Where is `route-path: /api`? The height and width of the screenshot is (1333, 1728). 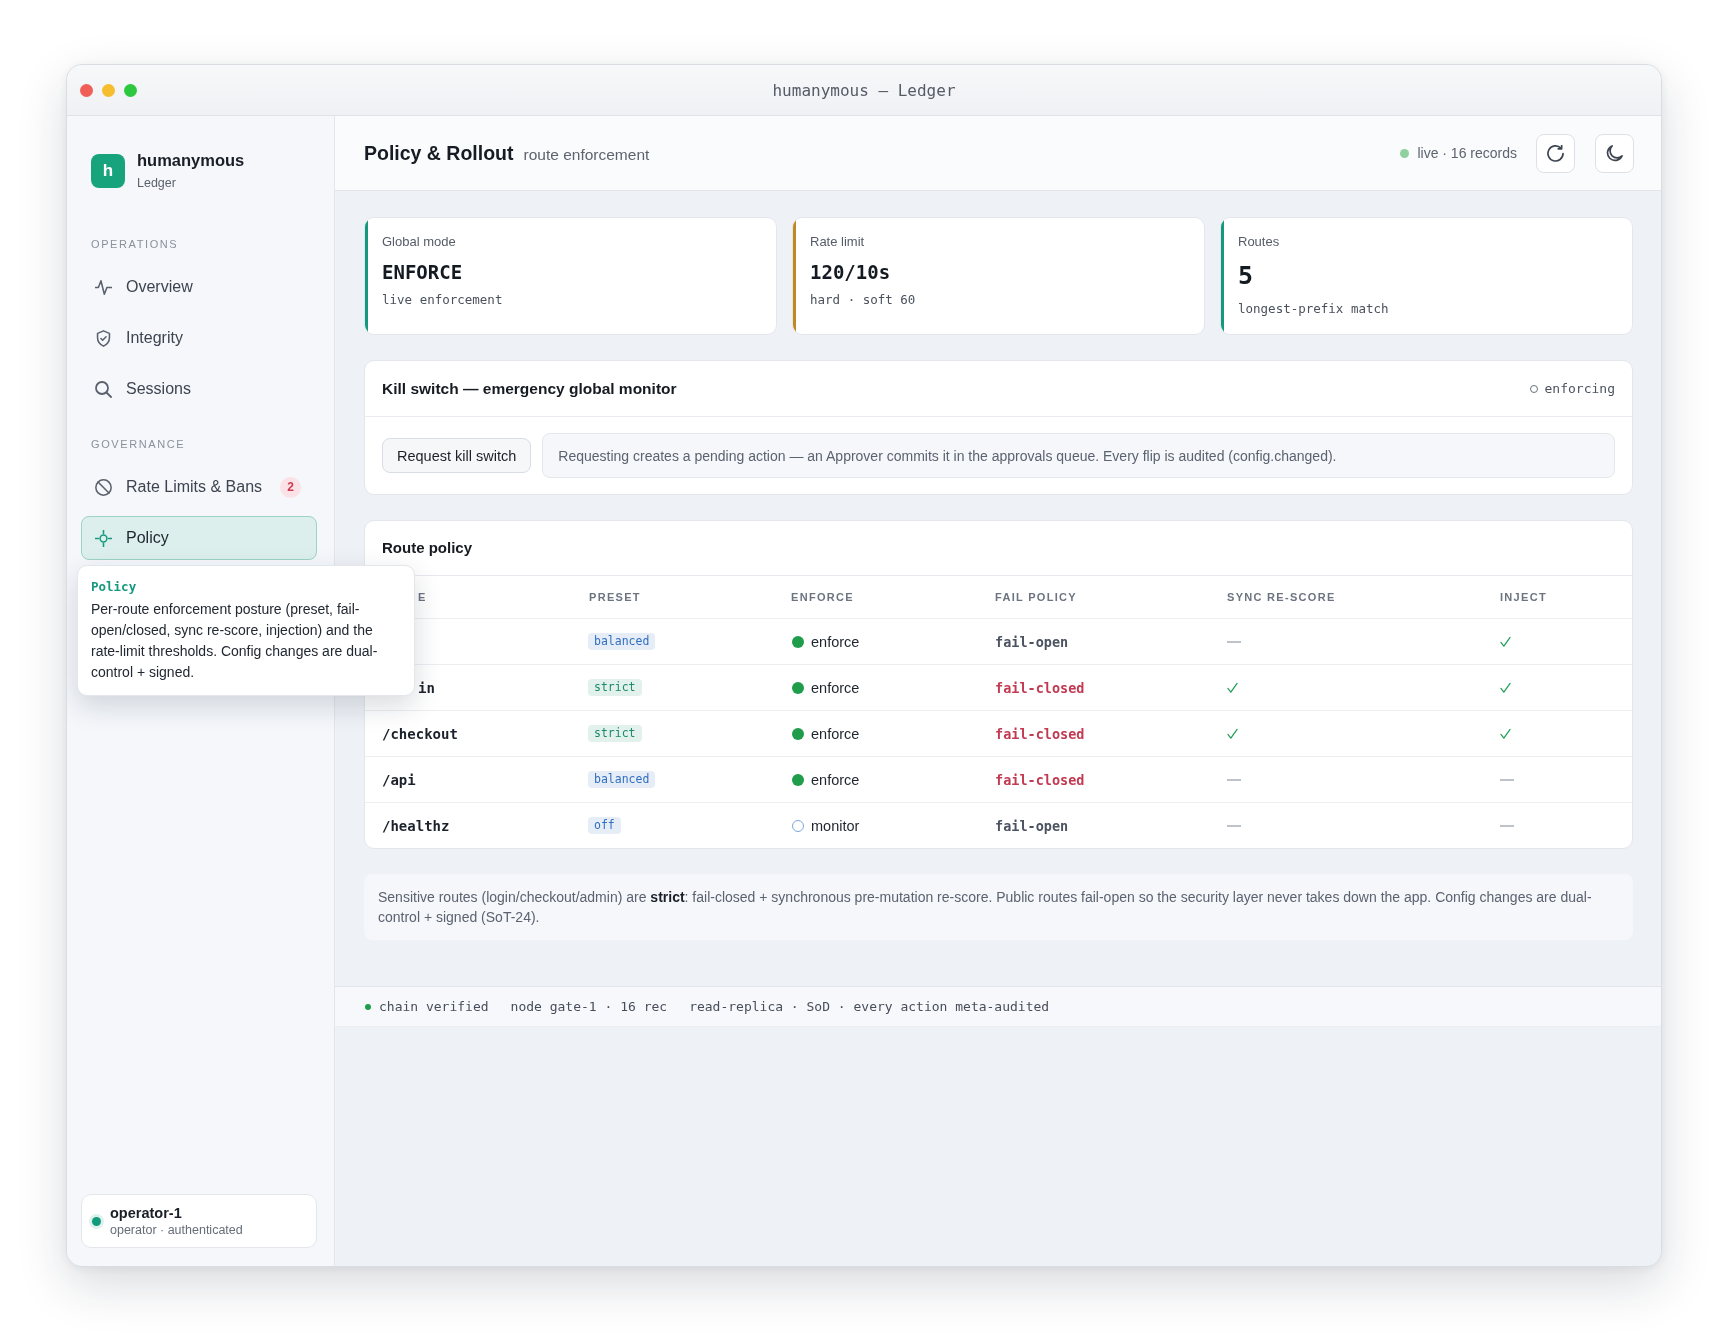 route-path: /api is located at coordinates (399, 779).